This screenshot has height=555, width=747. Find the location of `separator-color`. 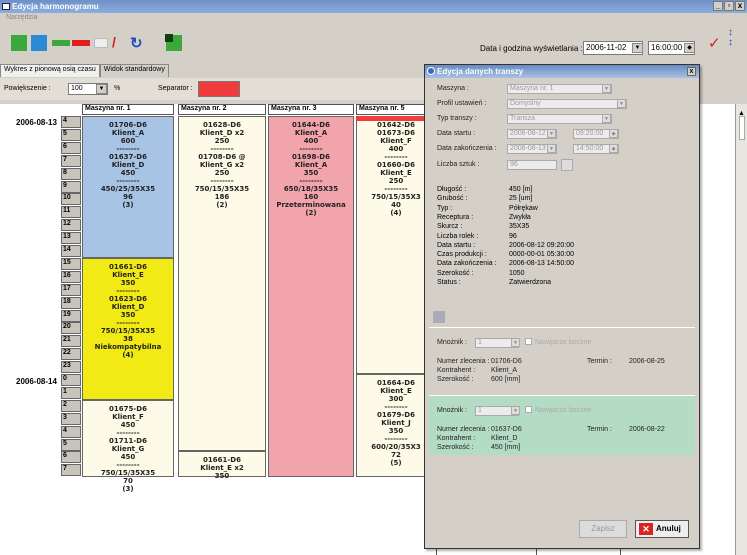

separator-color is located at coordinates (219, 89).